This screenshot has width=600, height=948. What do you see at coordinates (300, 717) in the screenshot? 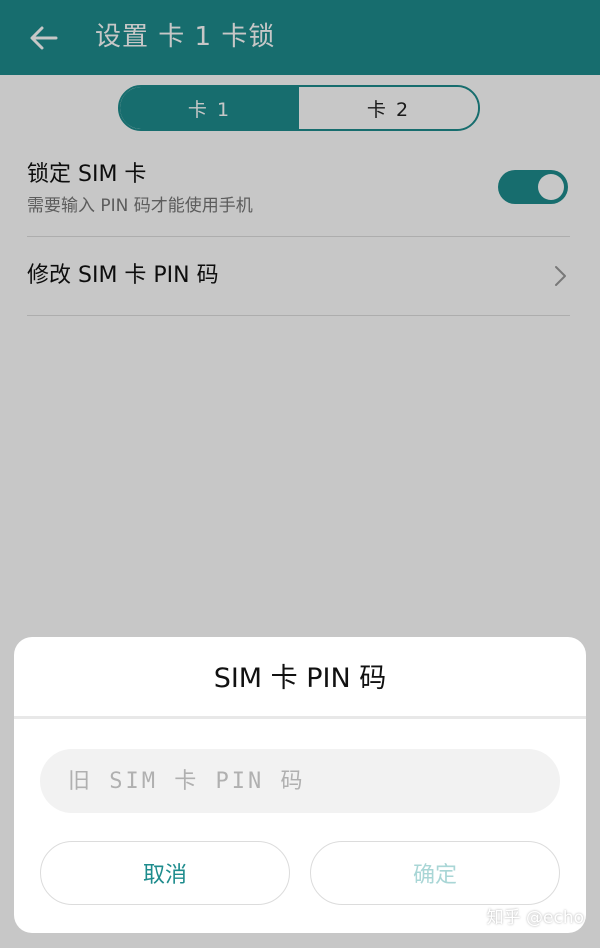
I see `dialog-divider` at bounding box center [300, 717].